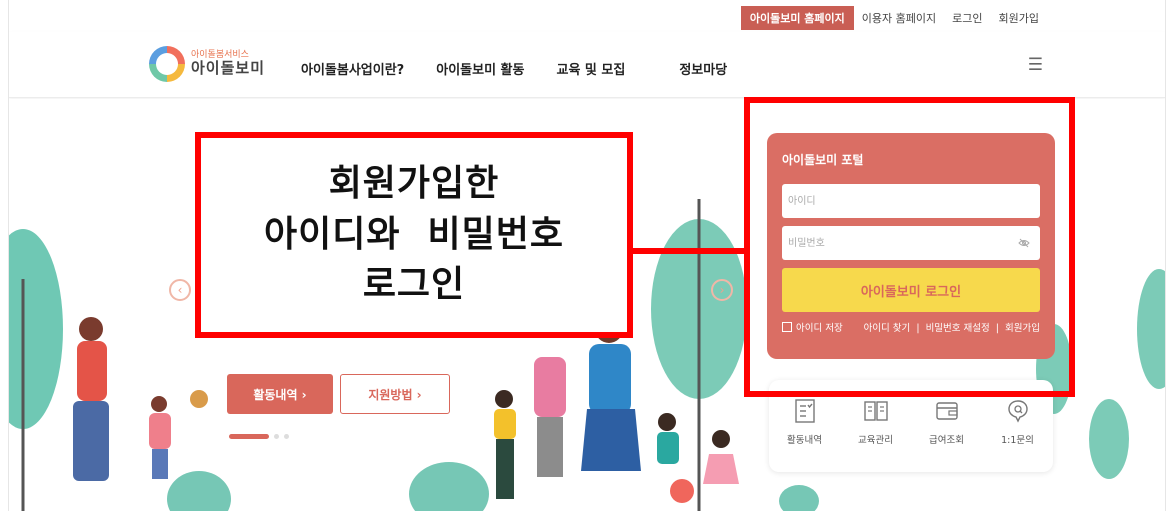 This screenshot has height=511, width=1174. Describe the element at coordinates (610, 379) in the screenshot. I see `mother2-top` at that location.